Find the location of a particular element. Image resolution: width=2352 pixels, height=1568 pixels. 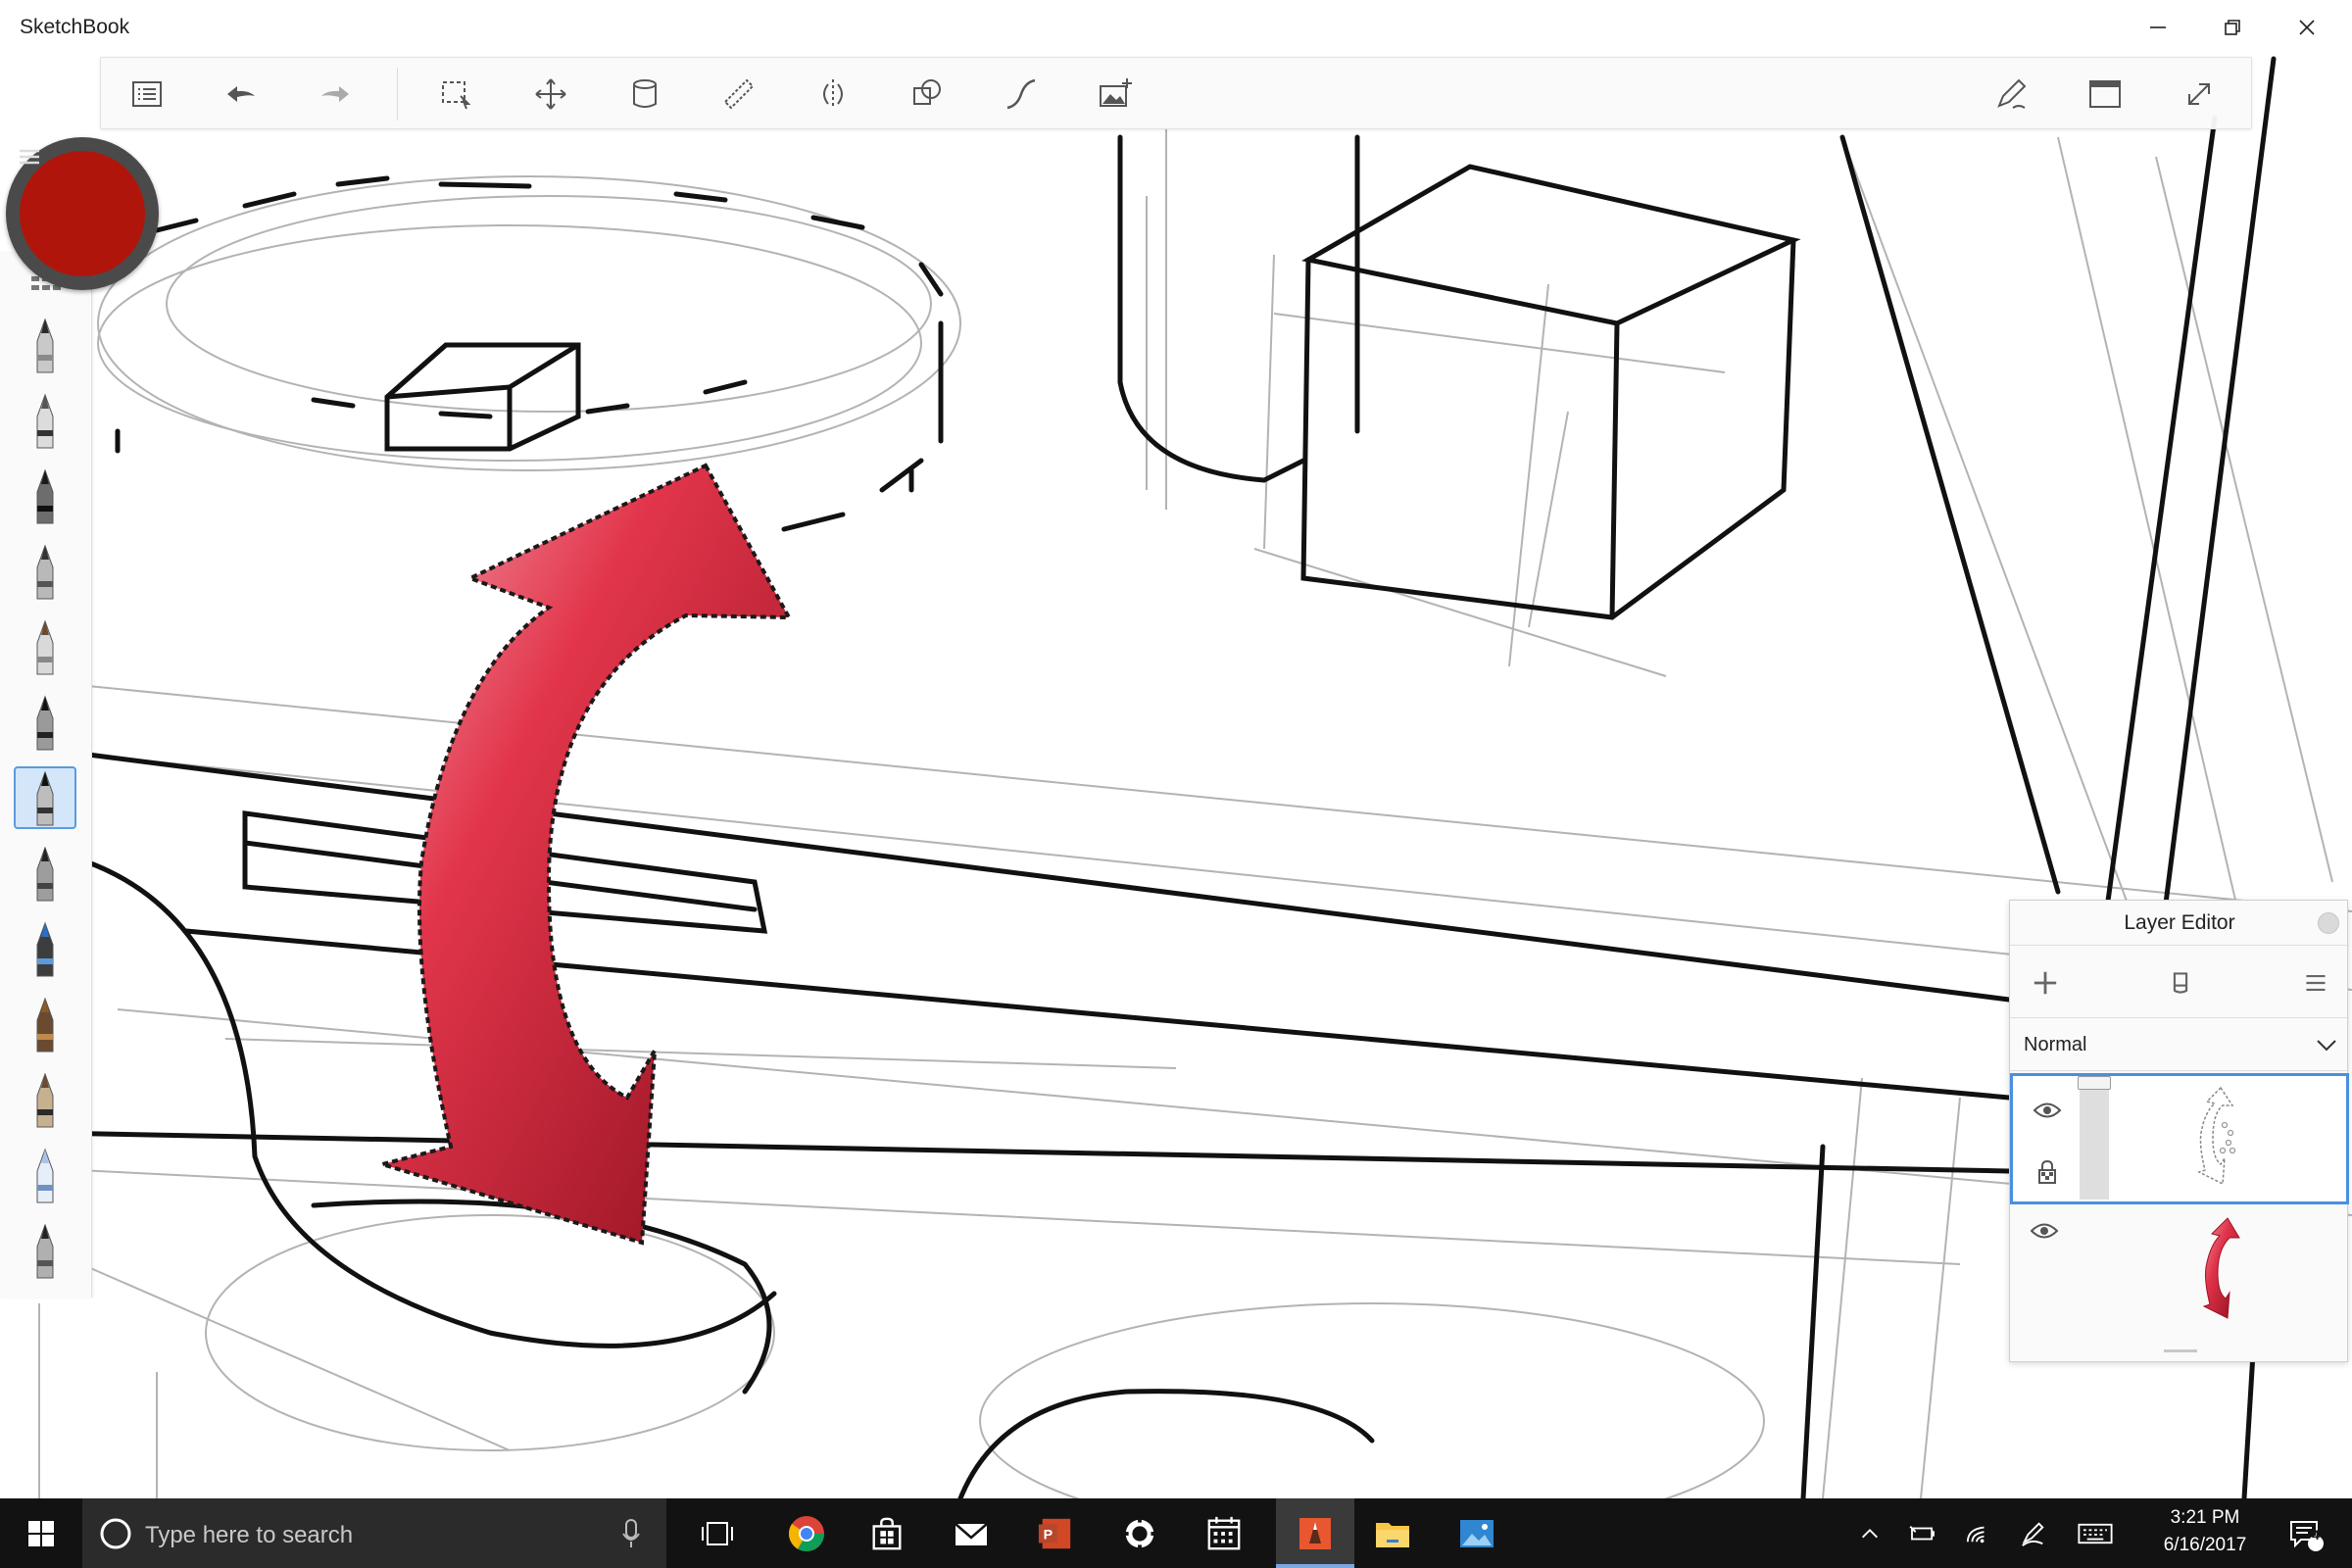

undo-icon is located at coordinates (241, 94).